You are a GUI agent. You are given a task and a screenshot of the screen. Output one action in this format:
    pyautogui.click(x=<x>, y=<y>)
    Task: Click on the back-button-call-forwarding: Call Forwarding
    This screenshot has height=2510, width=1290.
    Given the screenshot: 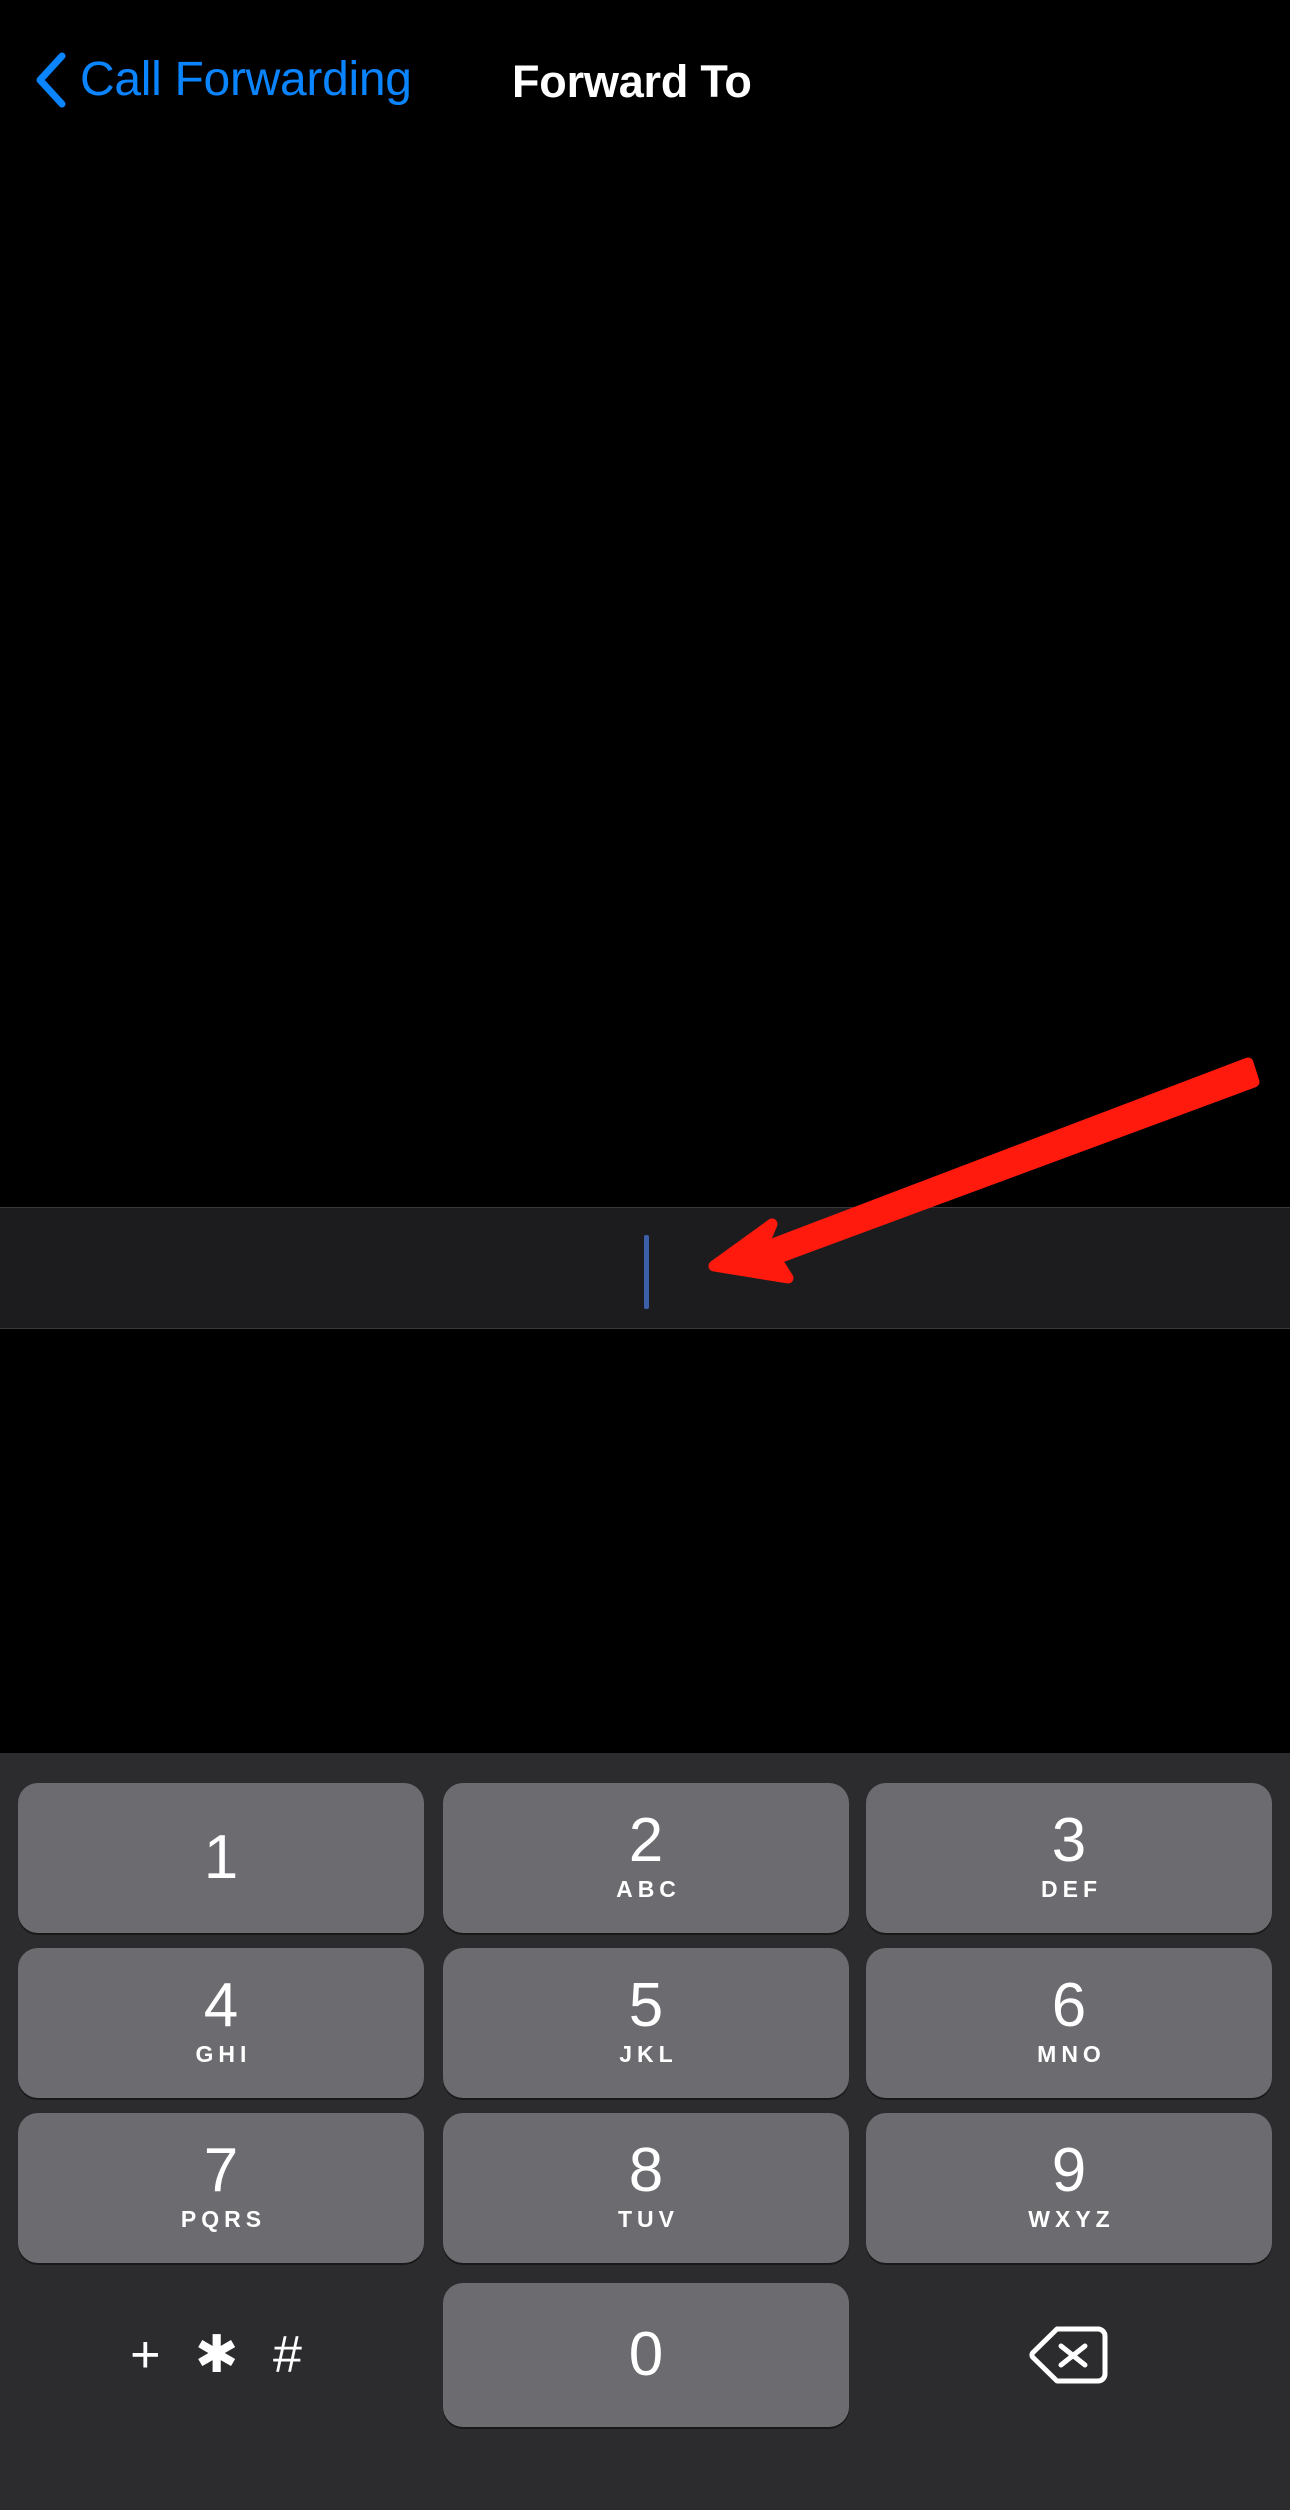 What is the action you would take?
    pyautogui.click(x=223, y=80)
    